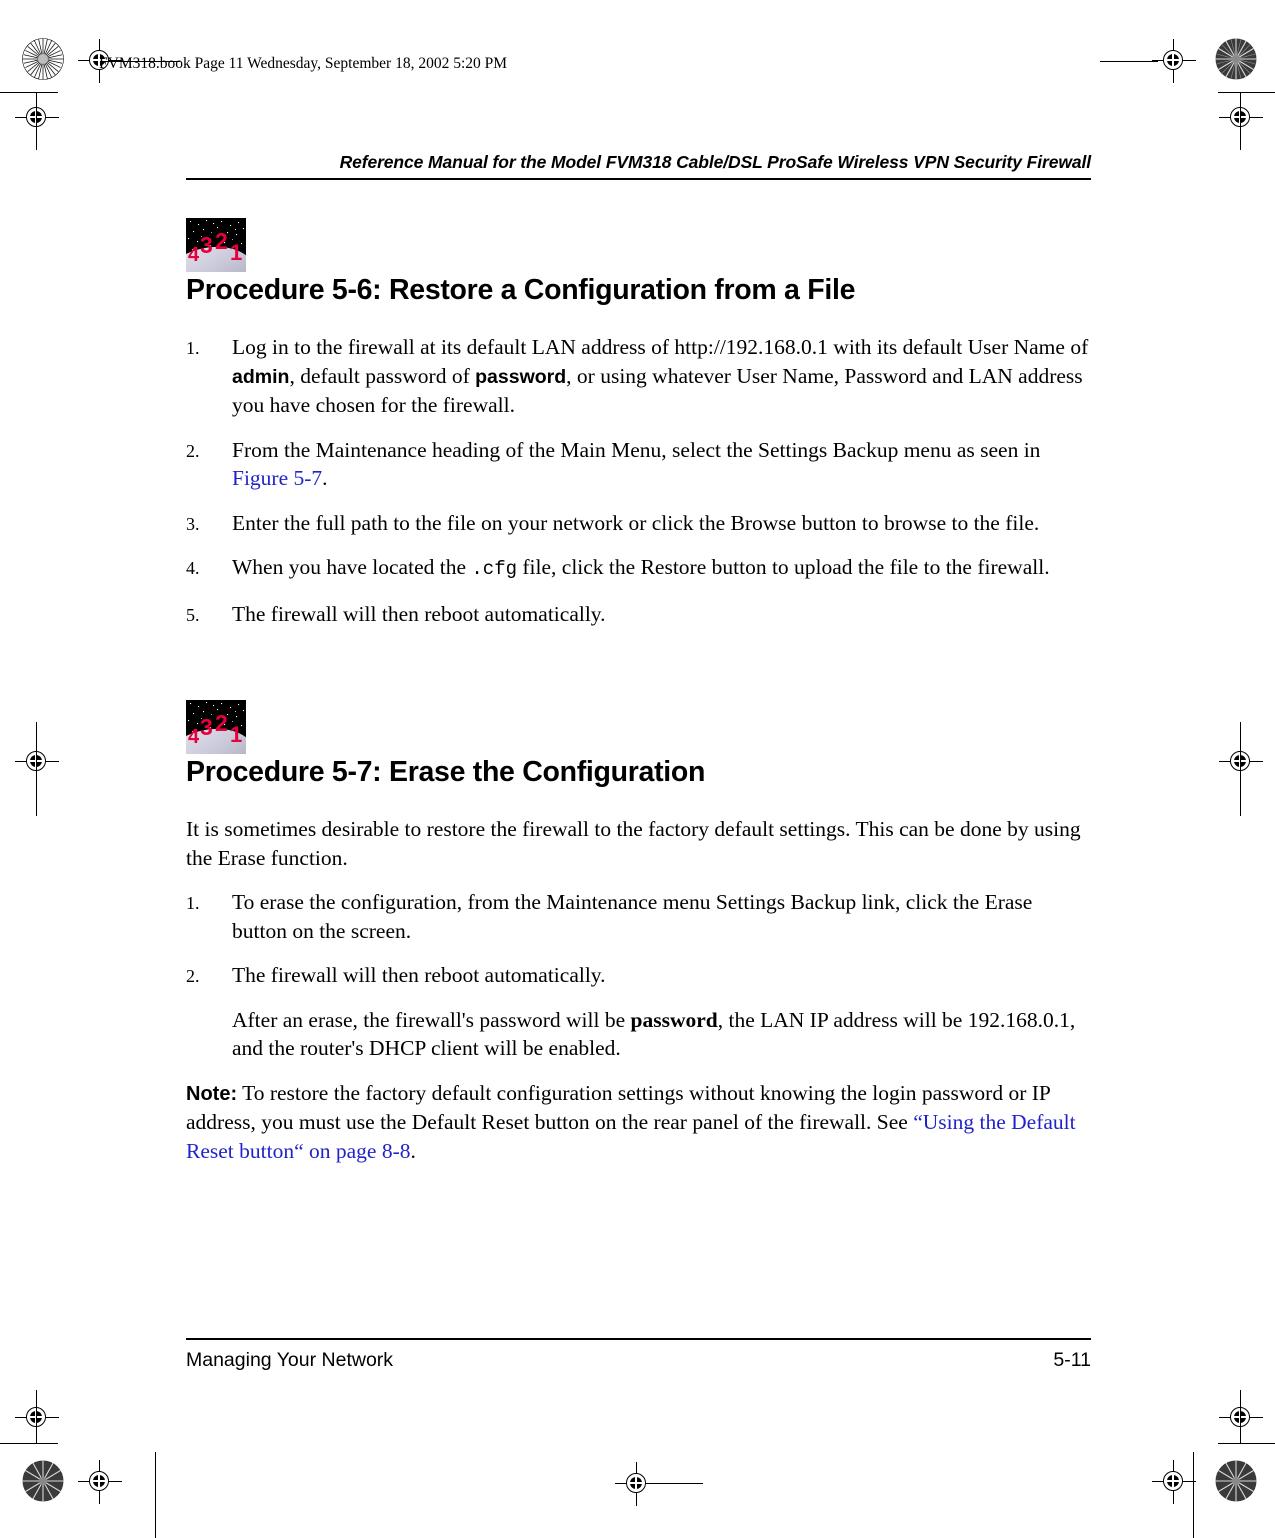 The image size is (1275, 1538). I want to click on monospace-term-cfg: .cfg, so click(494, 569).